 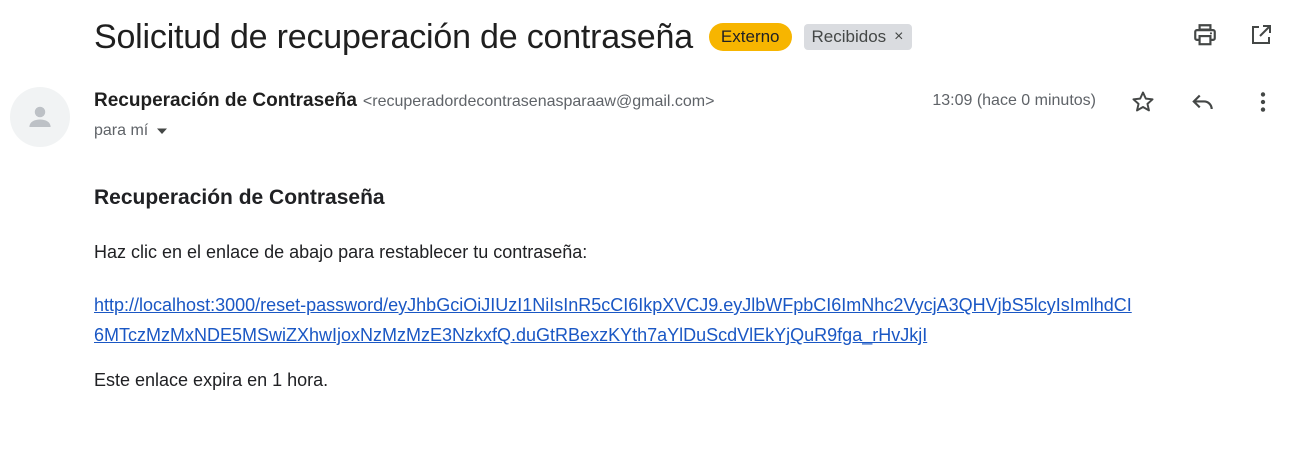 I want to click on print-button, so click(x=1205, y=35).